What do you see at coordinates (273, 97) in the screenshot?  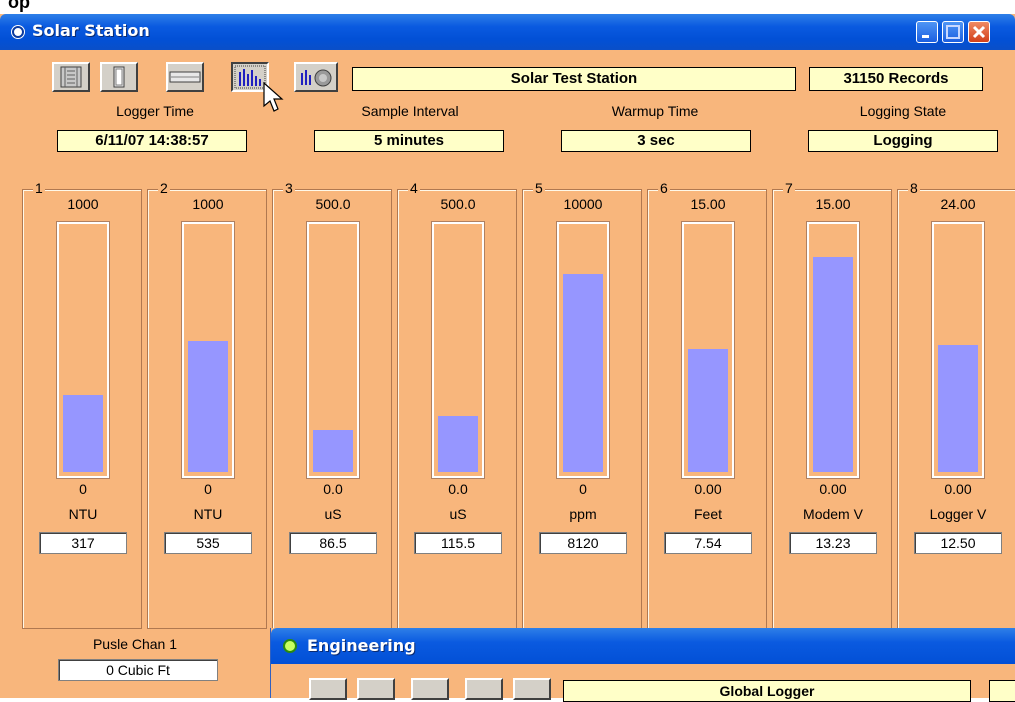 I see `mouse-cursor-icon` at bounding box center [273, 97].